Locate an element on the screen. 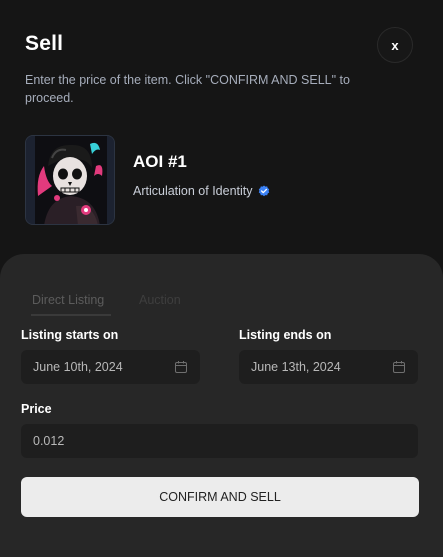 The height and width of the screenshot is (557, 443). listing-start-label: Listing starts on is located at coordinates (70, 335).